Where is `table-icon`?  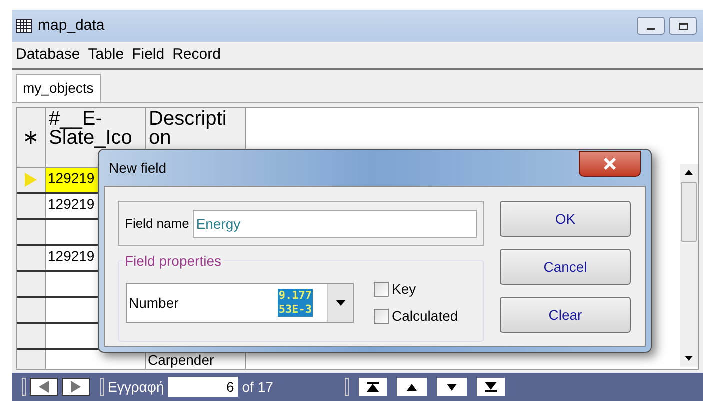
table-icon is located at coordinates (24, 26).